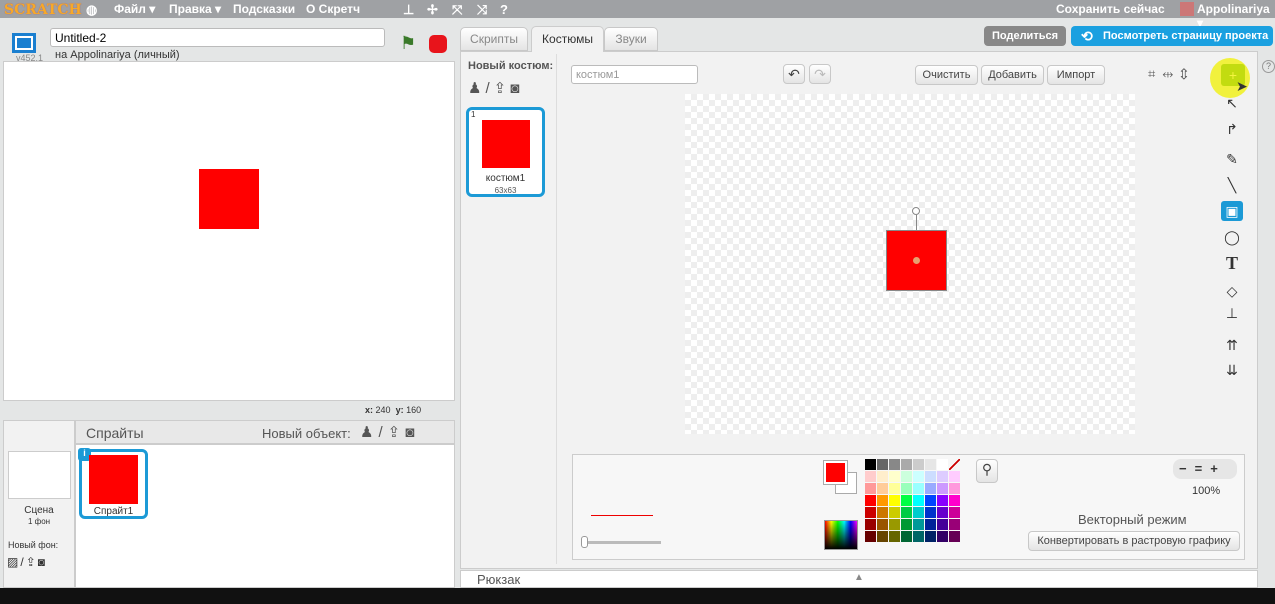 Image resolution: width=1275 pixels, height=604 pixels. What do you see at coordinates (946, 75) in the screenshot?
I see `clear-button: Очистить` at bounding box center [946, 75].